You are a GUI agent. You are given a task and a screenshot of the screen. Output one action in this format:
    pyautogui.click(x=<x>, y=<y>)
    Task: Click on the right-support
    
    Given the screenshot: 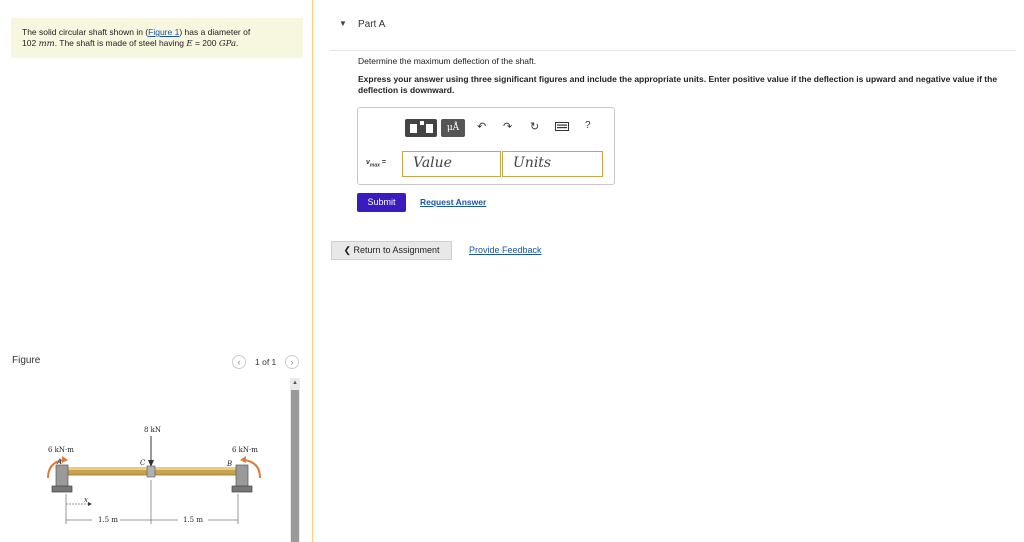 What is the action you would take?
    pyautogui.click(x=242, y=476)
    